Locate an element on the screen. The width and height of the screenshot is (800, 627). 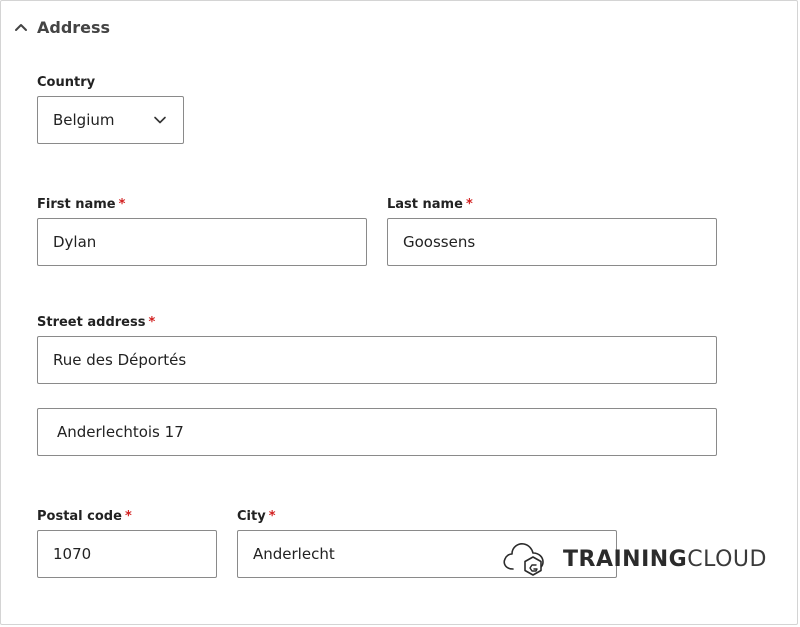
postal-code-value: 1070 is located at coordinates (72, 554).